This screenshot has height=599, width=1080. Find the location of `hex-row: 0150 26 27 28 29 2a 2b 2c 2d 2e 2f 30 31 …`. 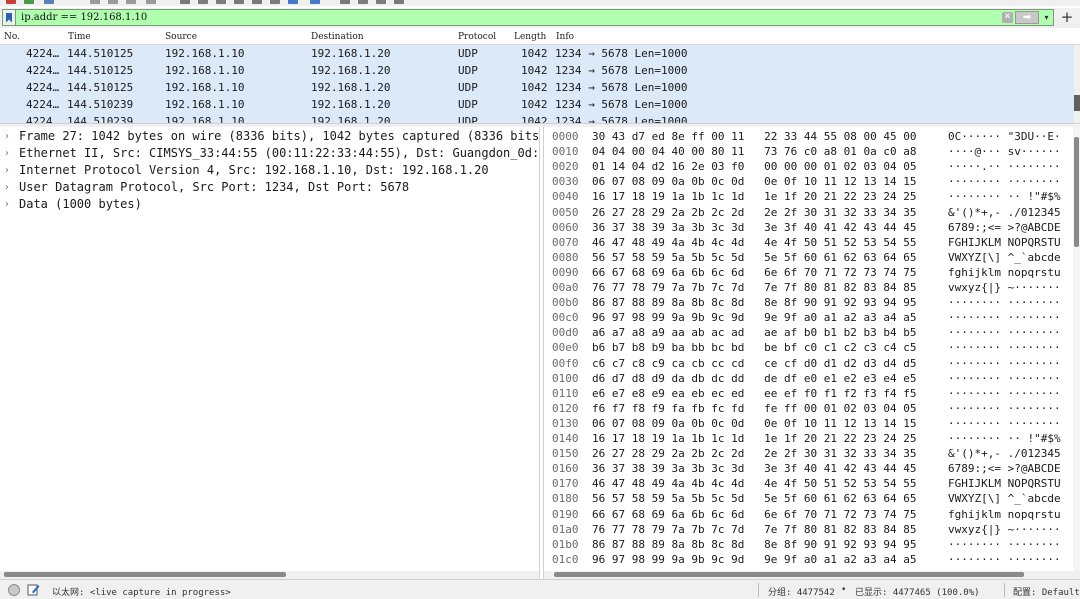

hex-row: 0150 26 27 28 29 2a 2b 2c 2d 2e 2f 30 31 … is located at coordinates (809, 453).